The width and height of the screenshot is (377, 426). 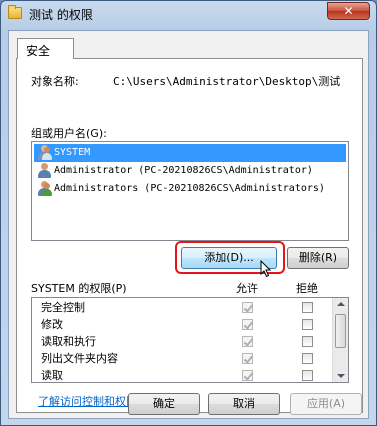 What do you see at coordinates (341, 304) in the screenshot?
I see `scroll-up-icon` at bounding box center [341, 304].